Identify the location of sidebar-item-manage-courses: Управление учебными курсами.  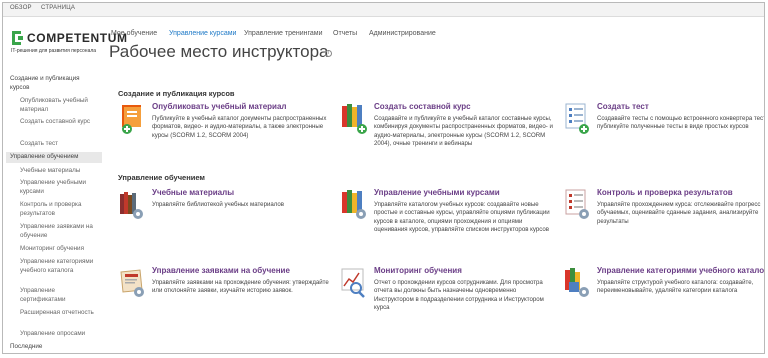
(60, 187).